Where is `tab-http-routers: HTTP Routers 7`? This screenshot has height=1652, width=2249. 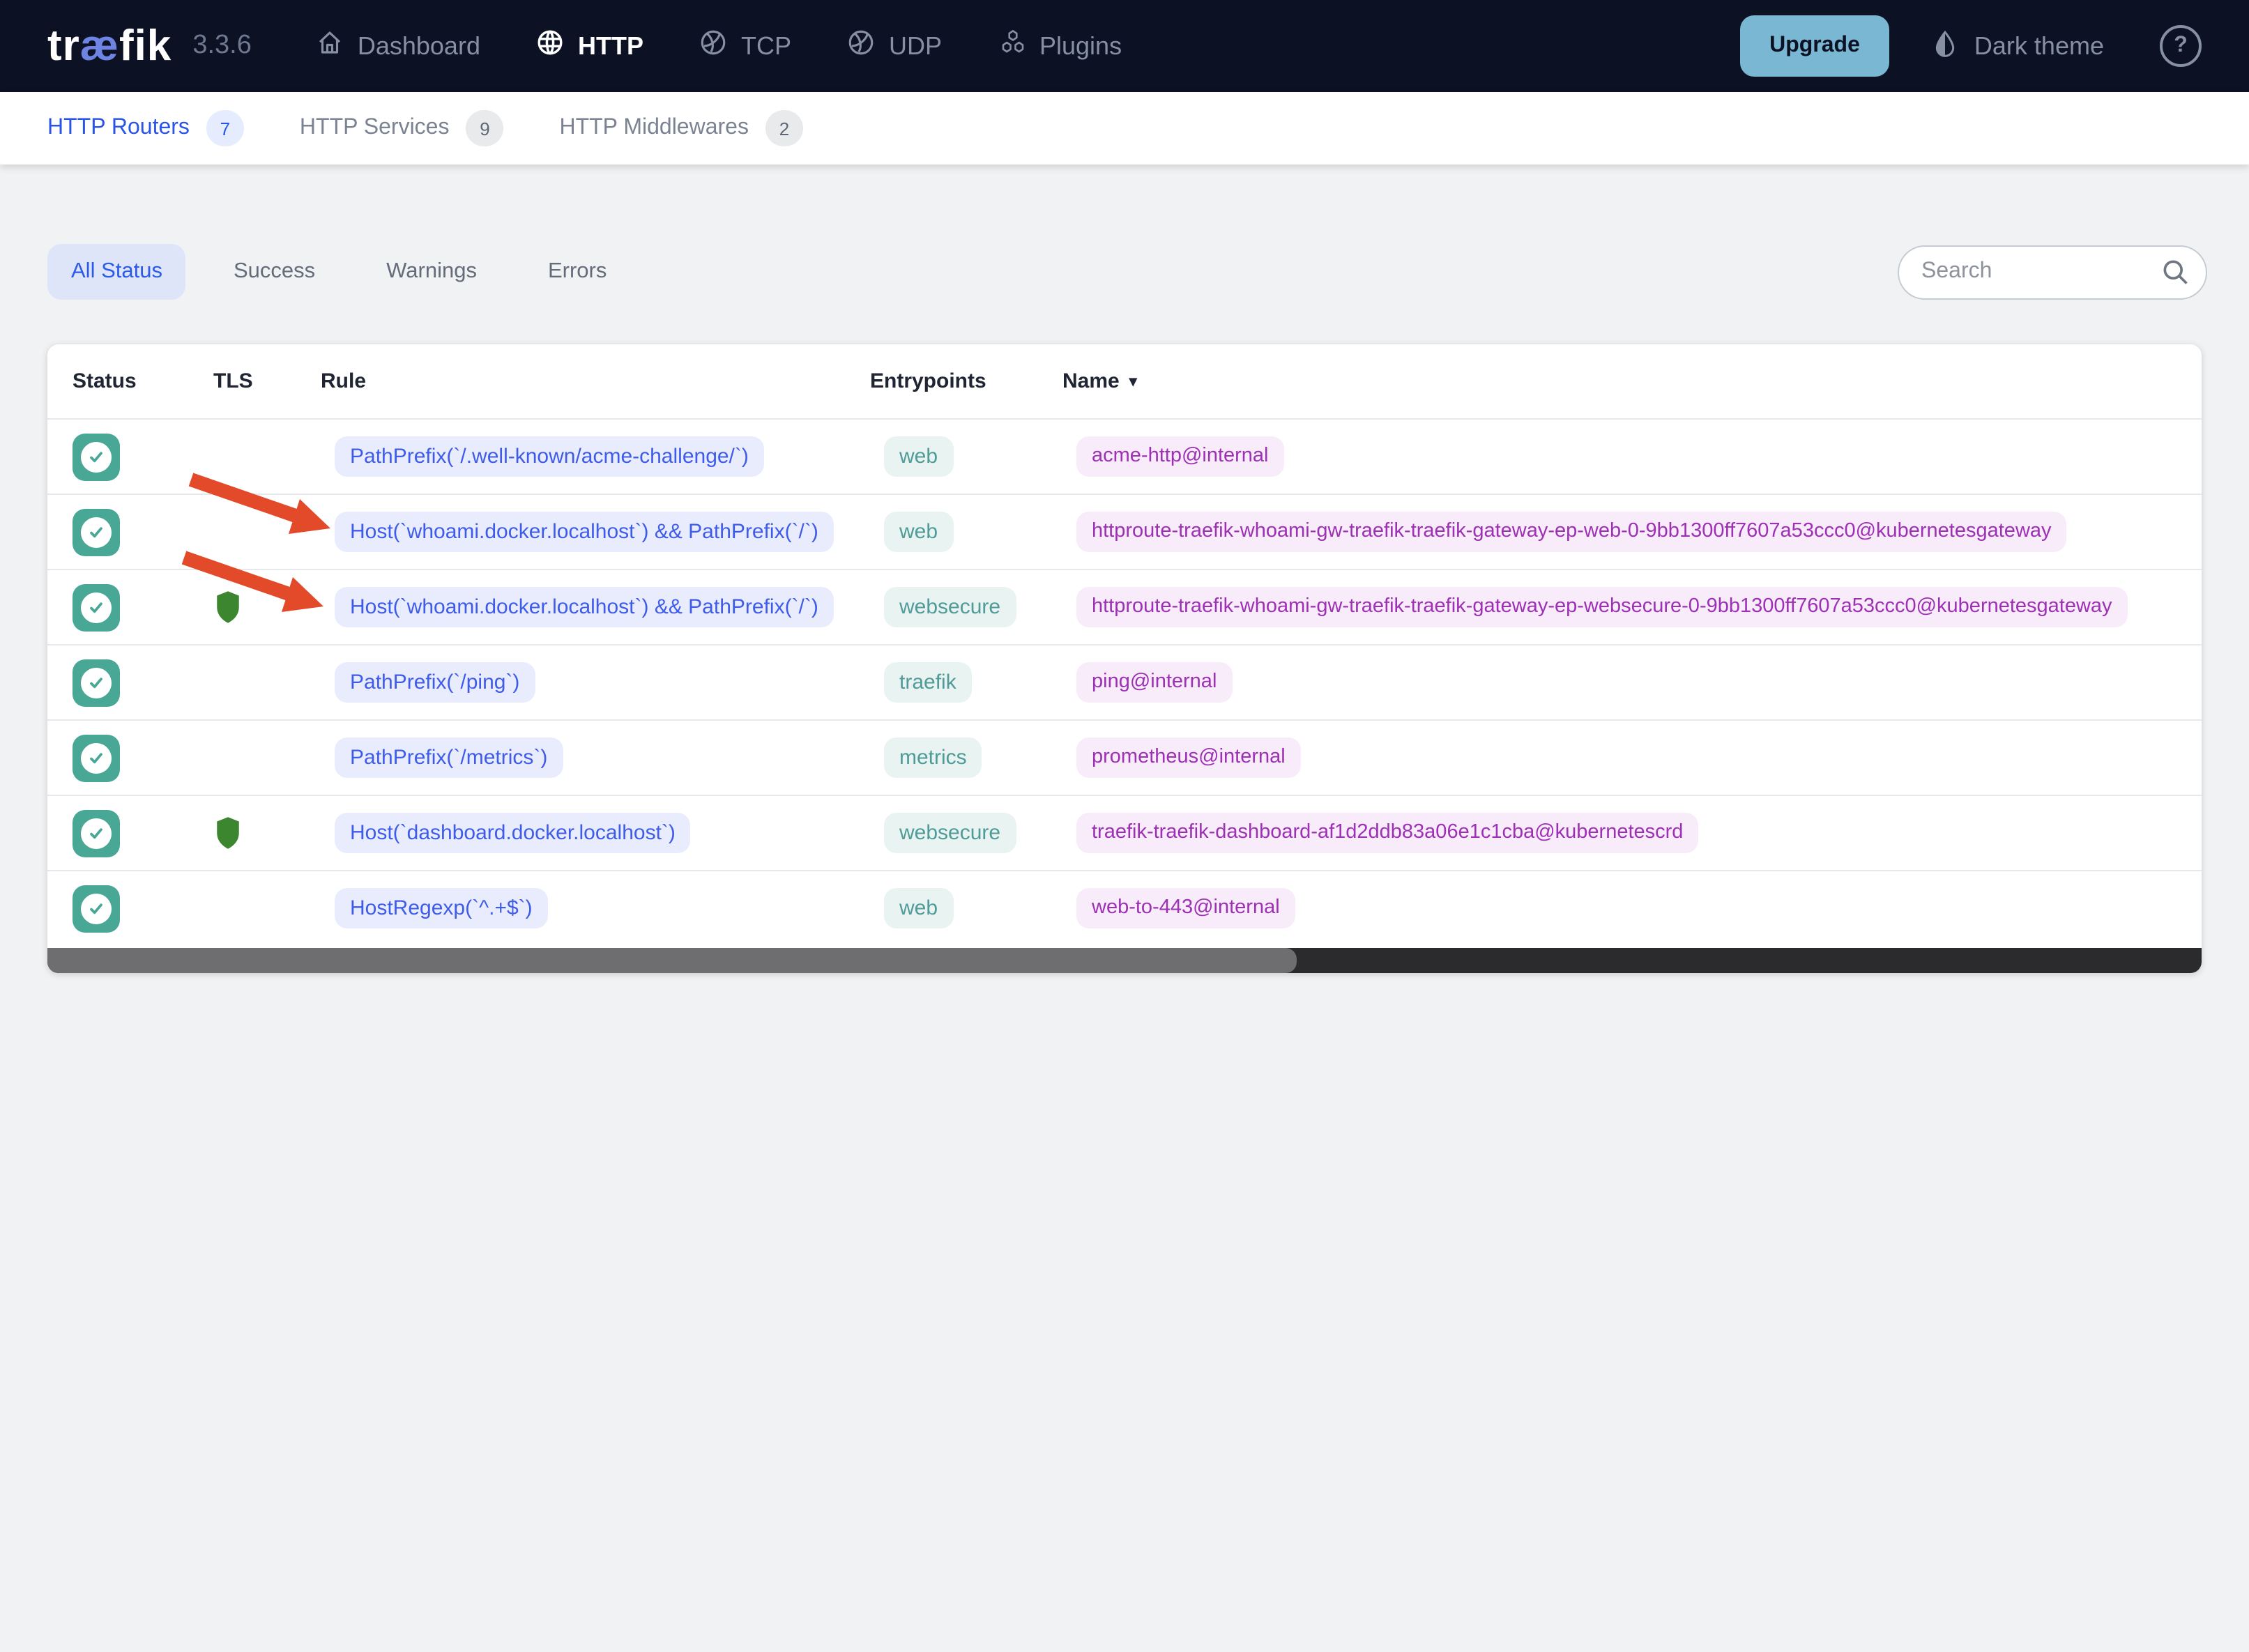 tab-http-routers: HTTP Routers 7 is located at coordinates (145, 128).